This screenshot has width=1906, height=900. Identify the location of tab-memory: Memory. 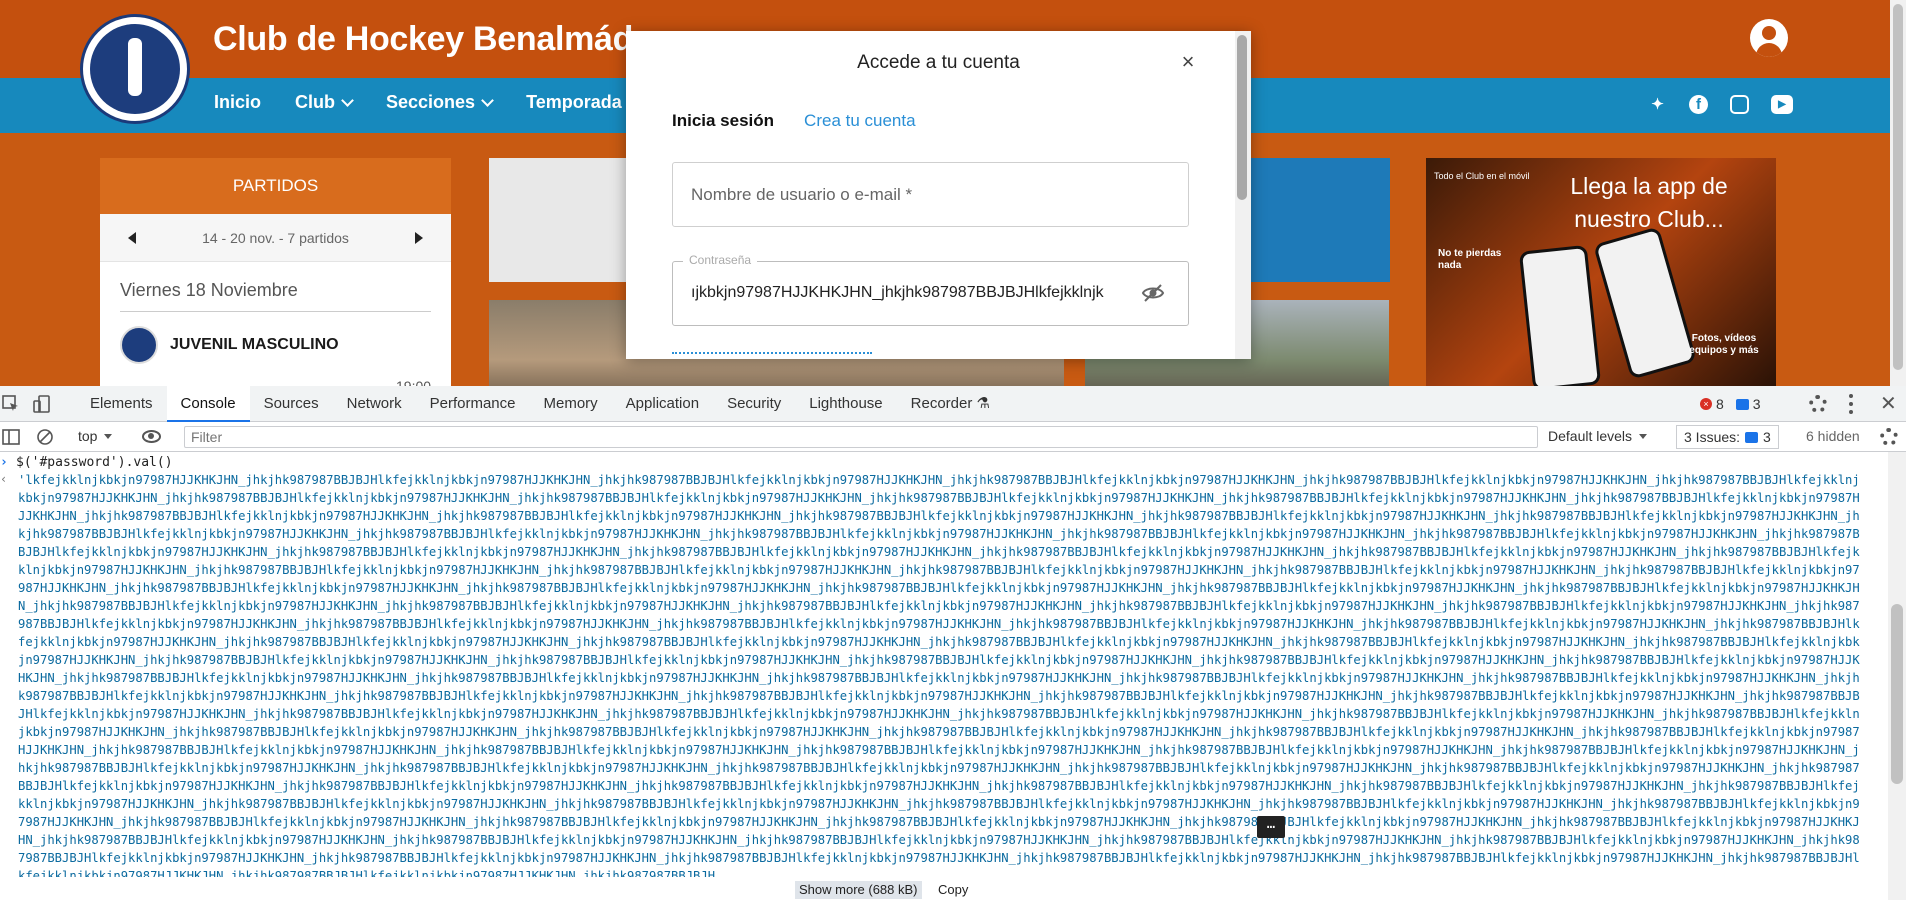
(571, 404).